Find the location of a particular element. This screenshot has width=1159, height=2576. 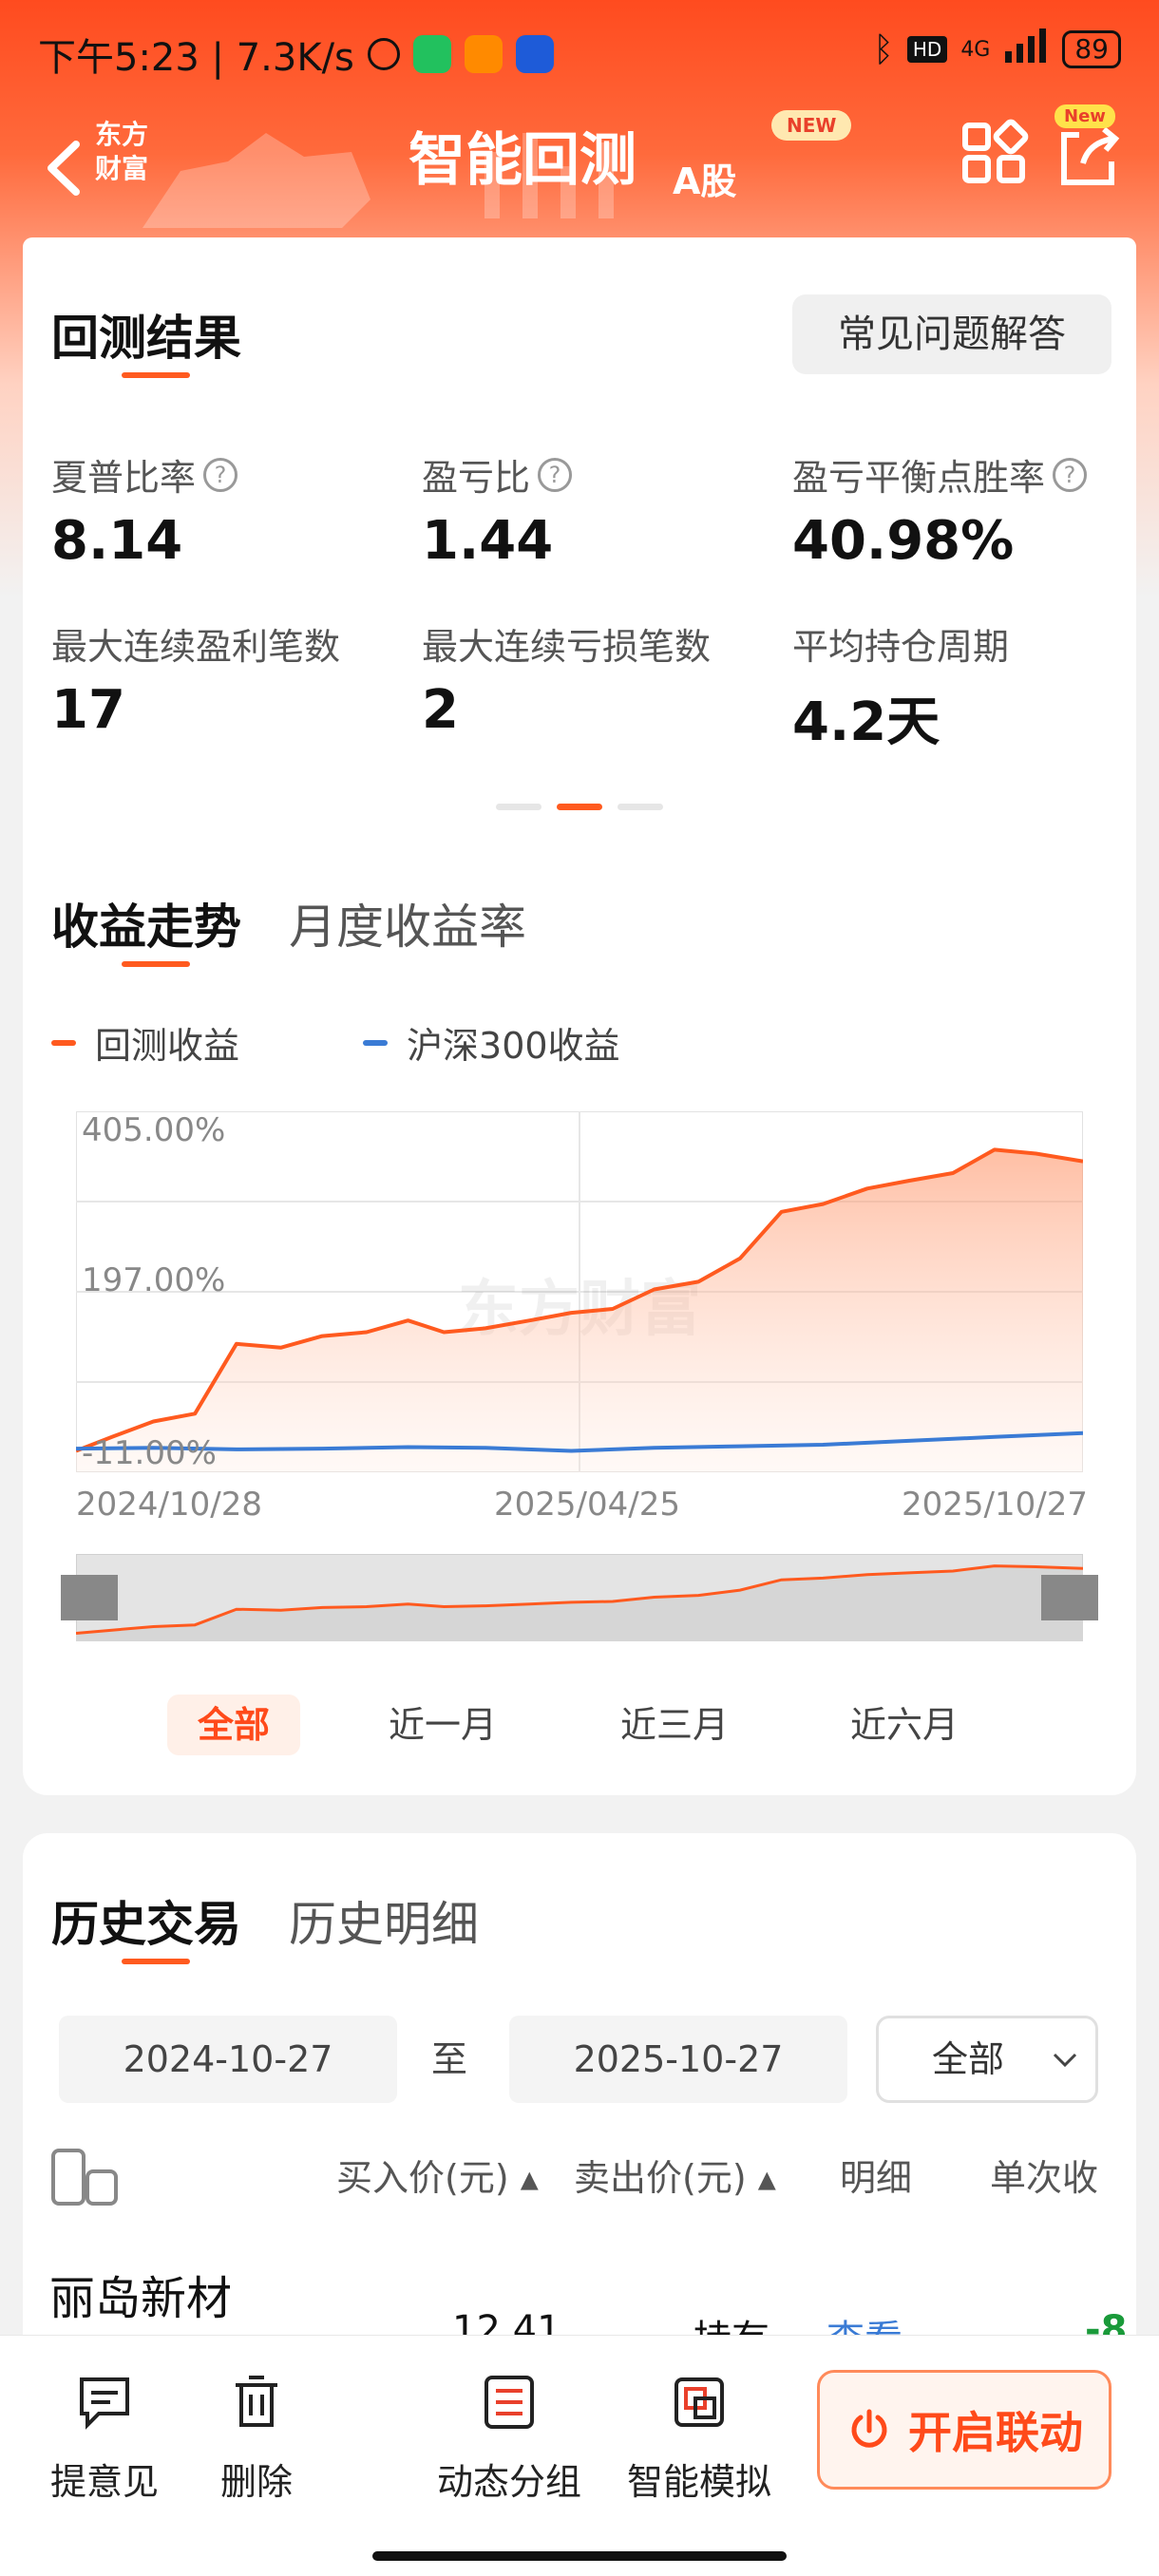

trend-tab-underline is located at coordinates (156, 964).